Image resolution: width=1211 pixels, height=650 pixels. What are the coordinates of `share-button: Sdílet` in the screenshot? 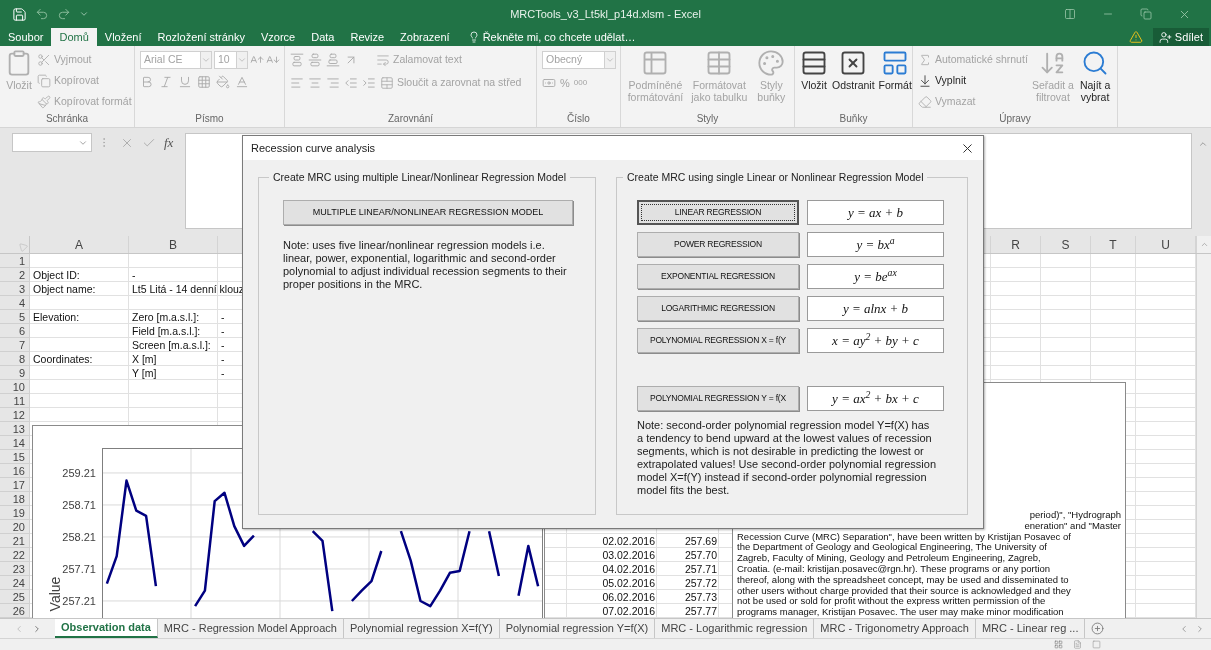 It's located at (1180, 37).